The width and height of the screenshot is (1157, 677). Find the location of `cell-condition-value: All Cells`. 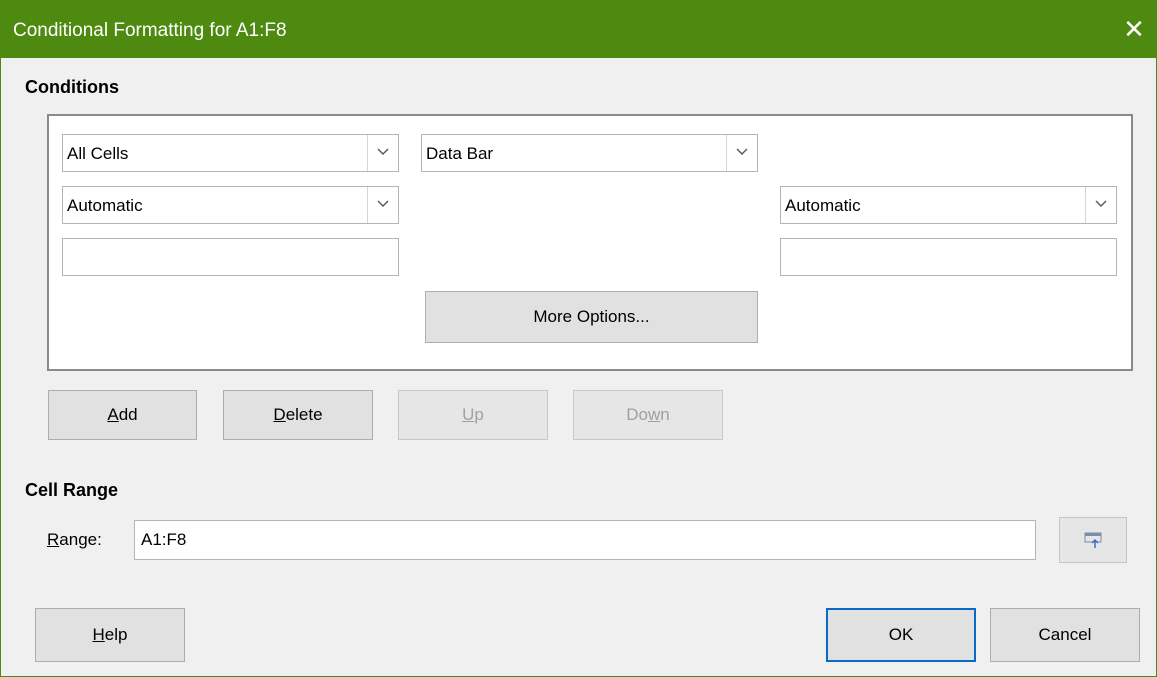

cell-condition-value: All Cells is located at coordinates (98, 153).